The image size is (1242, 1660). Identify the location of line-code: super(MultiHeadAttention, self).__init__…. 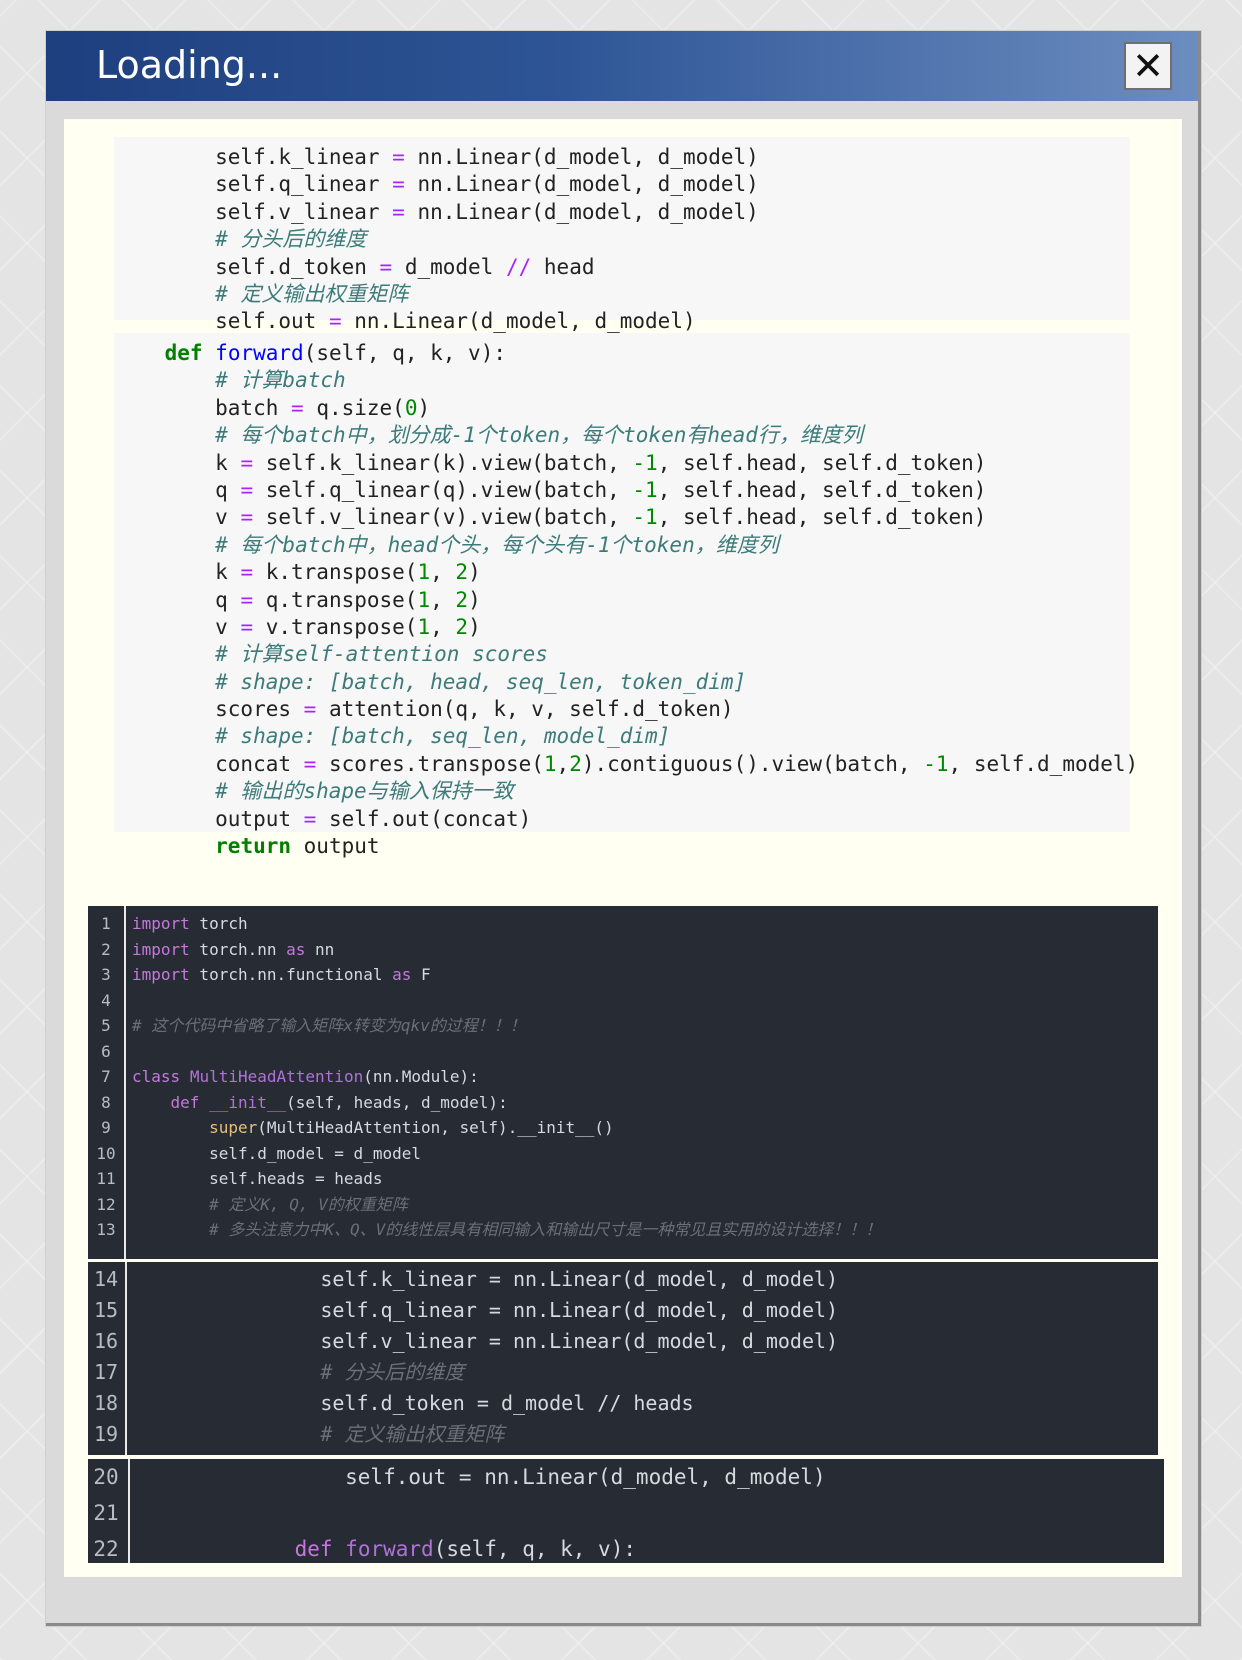
(373, 1128).